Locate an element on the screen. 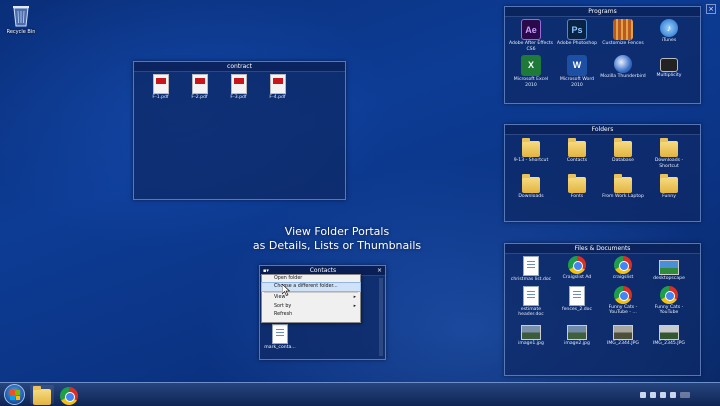  program-item: Customize Fences is located at coordinates (623, 35).